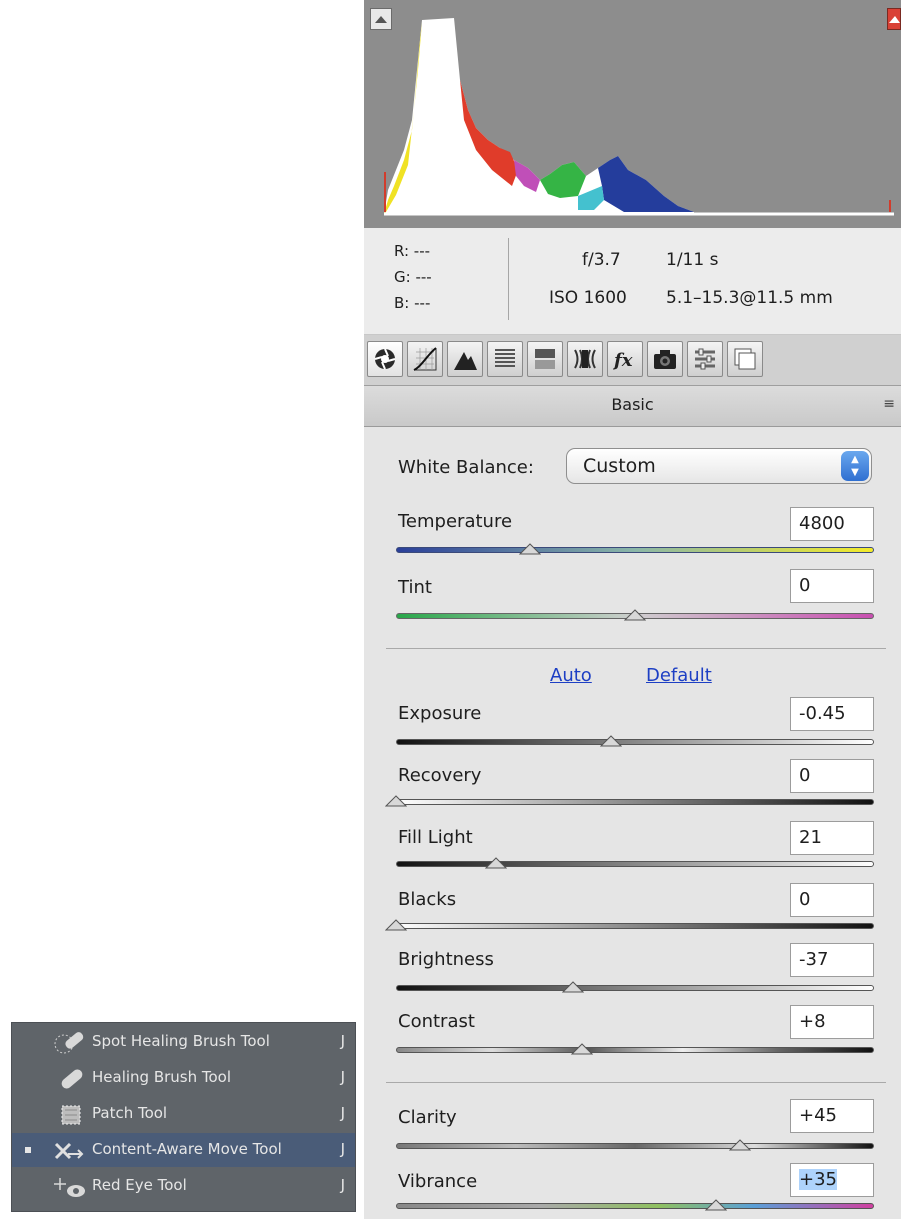  What do you see at coordinates (466, 467) in the screenshot?
I see `white-balance-label: White Balance:` at bounding box center [466, 467].